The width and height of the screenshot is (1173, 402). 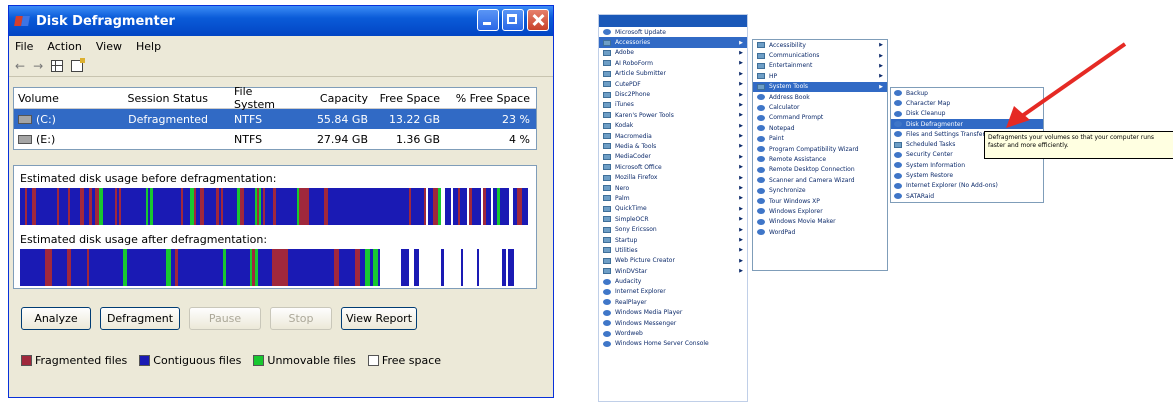 I want to click on legend-unmovable: Unmovable files, so click(x=304, y=360).